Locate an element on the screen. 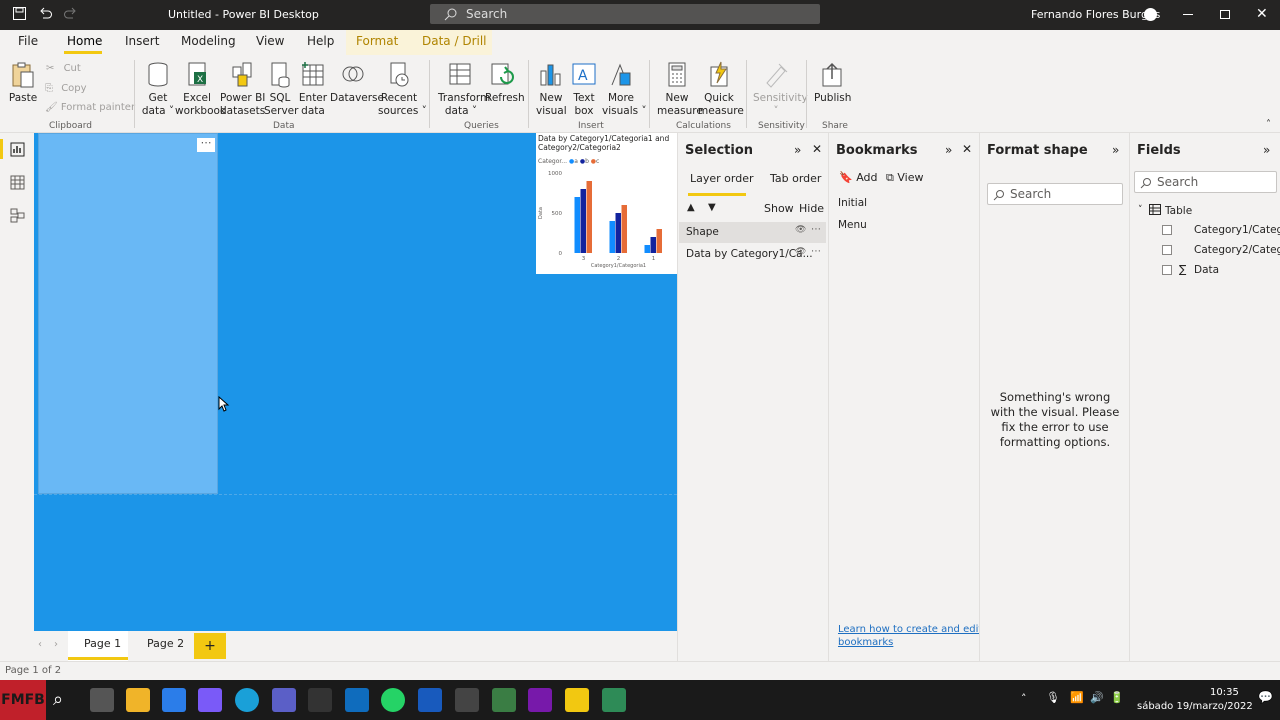 Image resolution: width=1280 pixels, height=720 pixels. redo-icon is located at coordinates (70, 15).